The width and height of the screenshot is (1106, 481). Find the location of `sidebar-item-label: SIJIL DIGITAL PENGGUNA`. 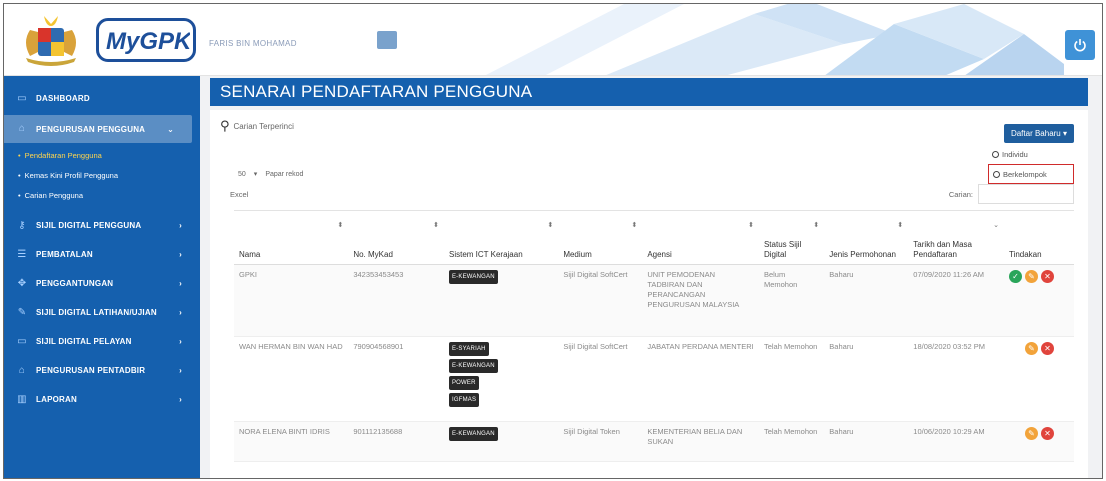

sidebar-item-label: SIJIL DIGITAL PENGGUNA is located at coordinates (89, 225).